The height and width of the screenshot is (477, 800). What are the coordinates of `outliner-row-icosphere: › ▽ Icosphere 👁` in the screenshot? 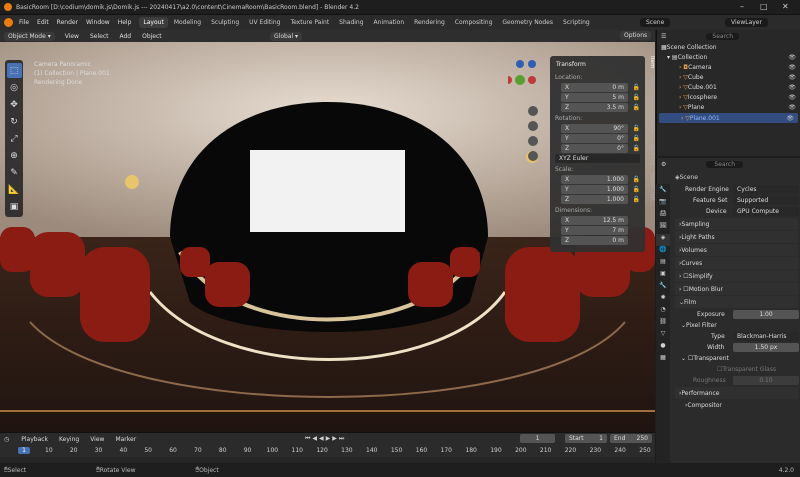 It's located at (728, 97).